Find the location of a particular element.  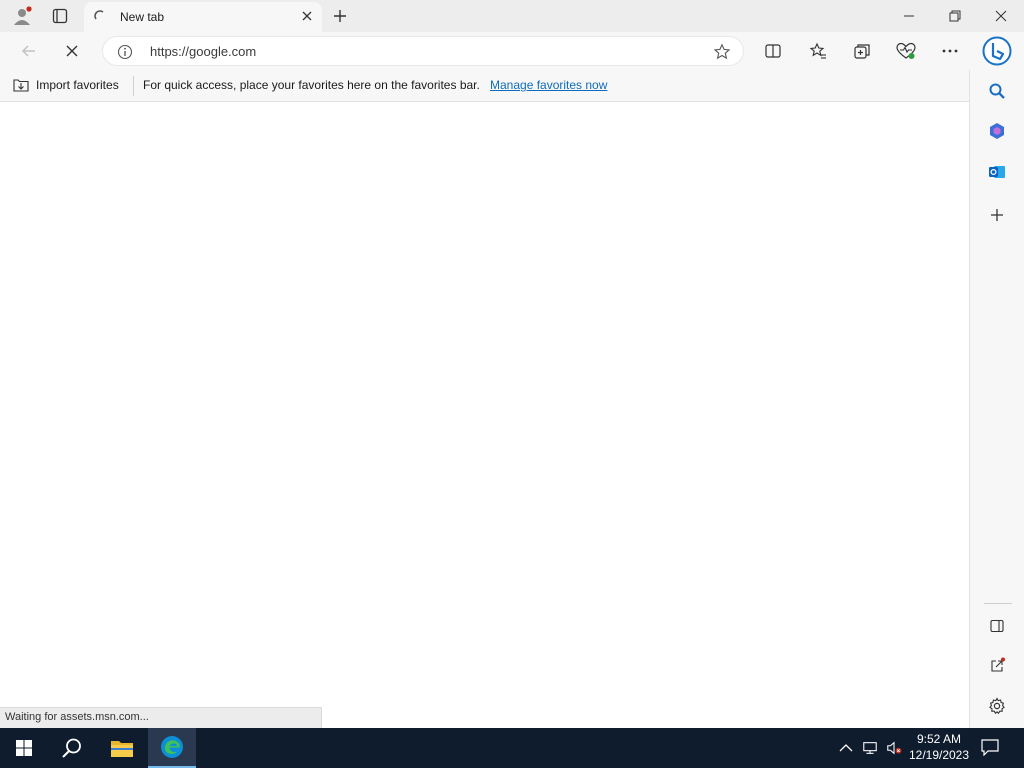

gear-icon is located at coordinates (997, 706).